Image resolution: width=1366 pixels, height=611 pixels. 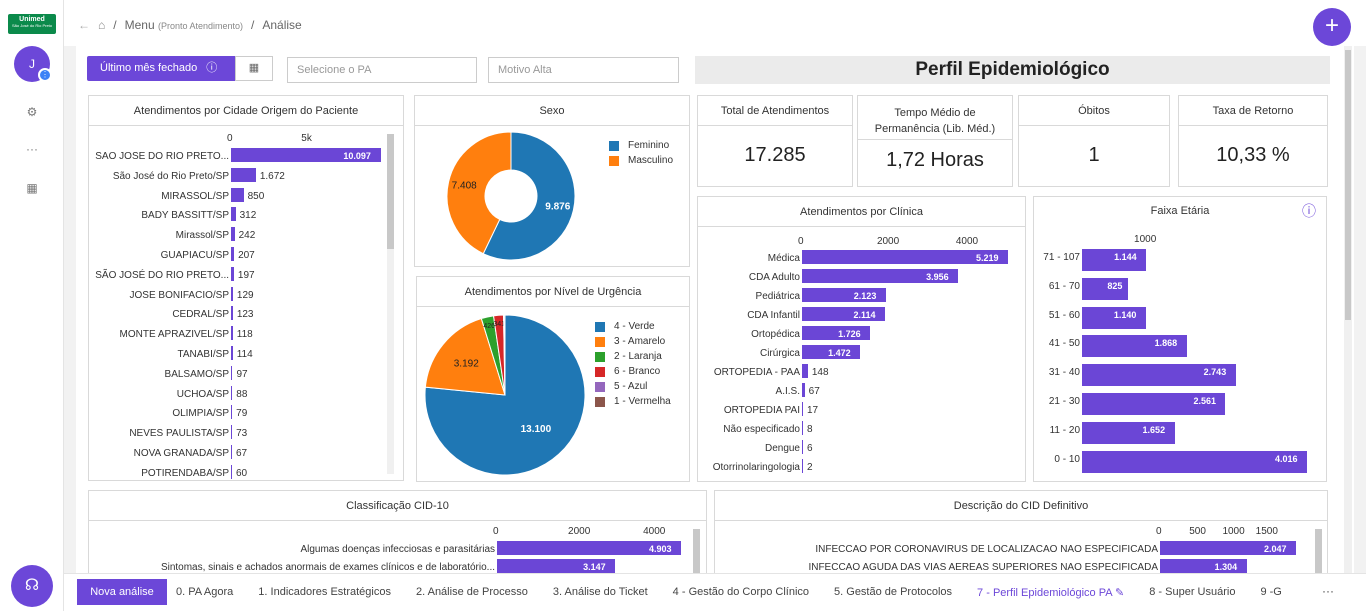 What do you see at coordinates (1332, 27) in the screenshot?
I see `add-button: +` at bounding box center [1332, 27].